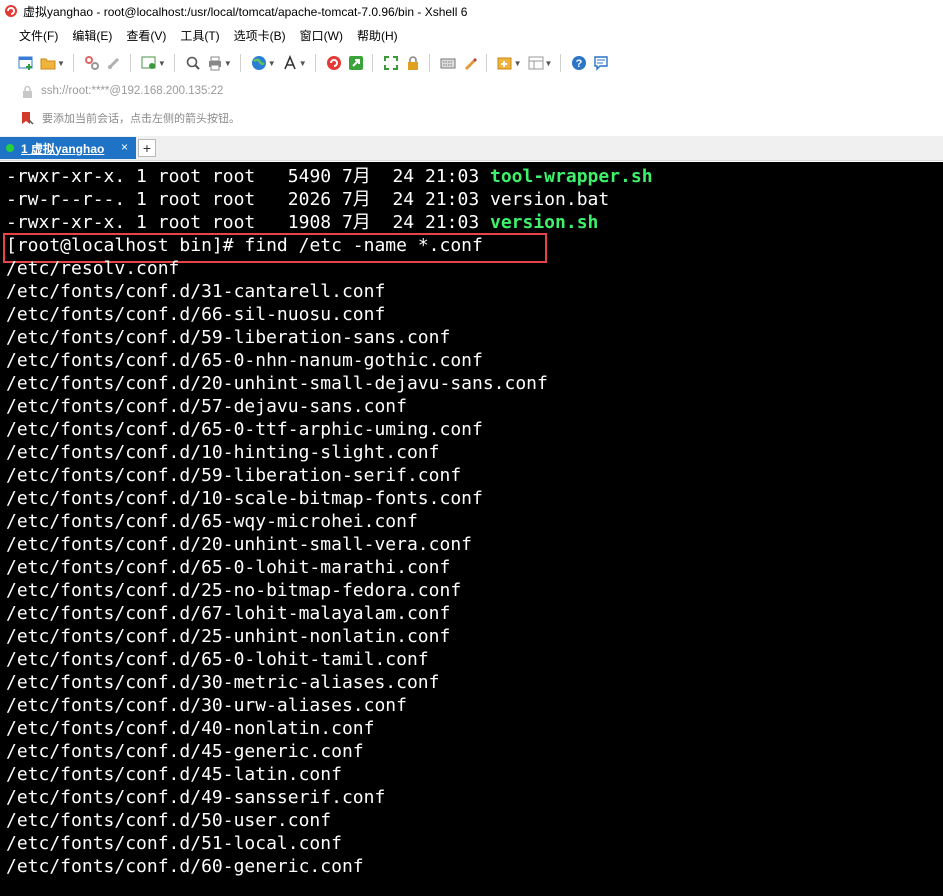 This screenshot has width=943, height=896. I want to click on menu-tools: 工具(T), so click(199, 35).